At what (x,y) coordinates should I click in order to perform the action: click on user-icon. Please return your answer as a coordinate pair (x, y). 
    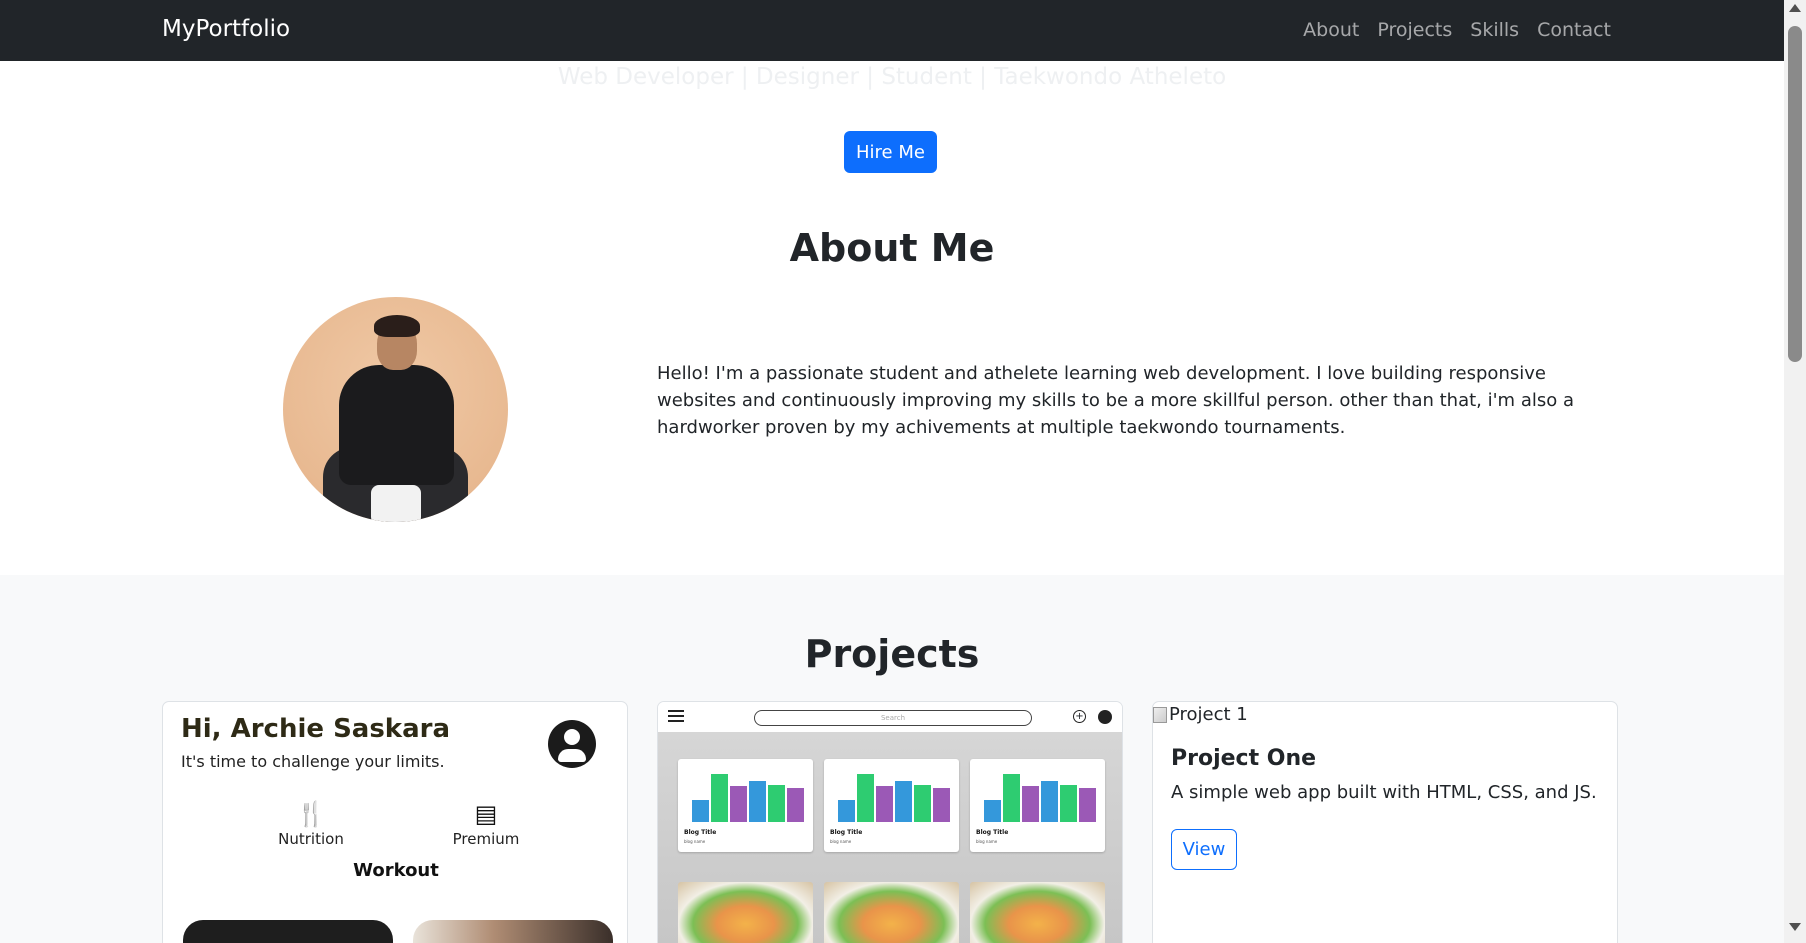
    Looking at the image, I should click on (1105, 717).